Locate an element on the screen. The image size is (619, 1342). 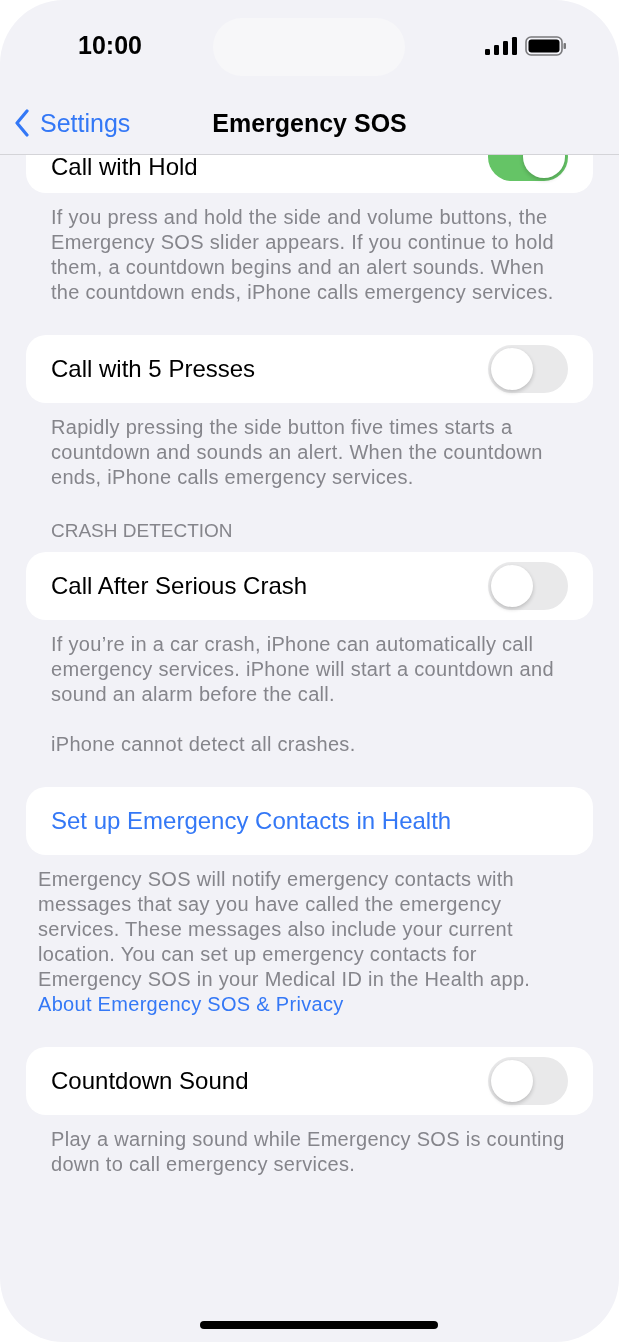
footer-text: If you’re in a car crash, iPhone can automatically call emergency services. iPhone will start a countdown and sound an alarm before the call. is located at coordinates (303, 669).